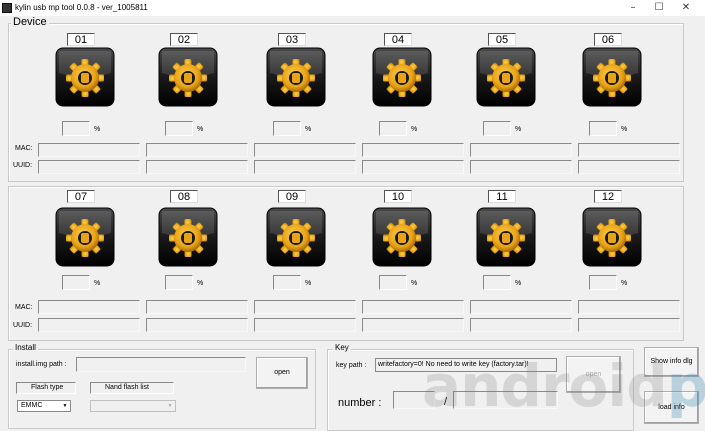  I want to click on window-title: kylin usb mp tool 0.0.8 - ver_1005811, so click(81, 7).